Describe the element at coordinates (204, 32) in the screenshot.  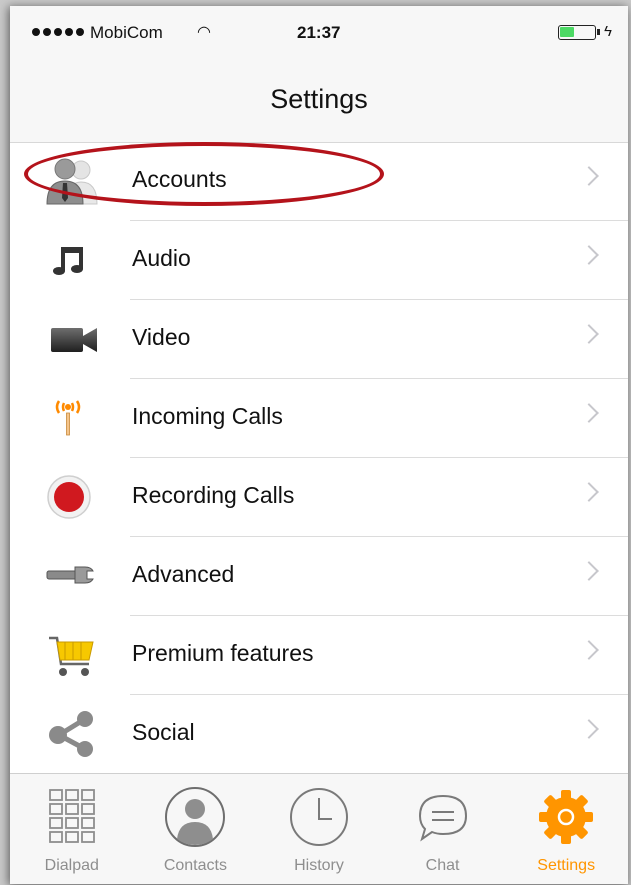
I see `wifi-icon: ◠` at that location.